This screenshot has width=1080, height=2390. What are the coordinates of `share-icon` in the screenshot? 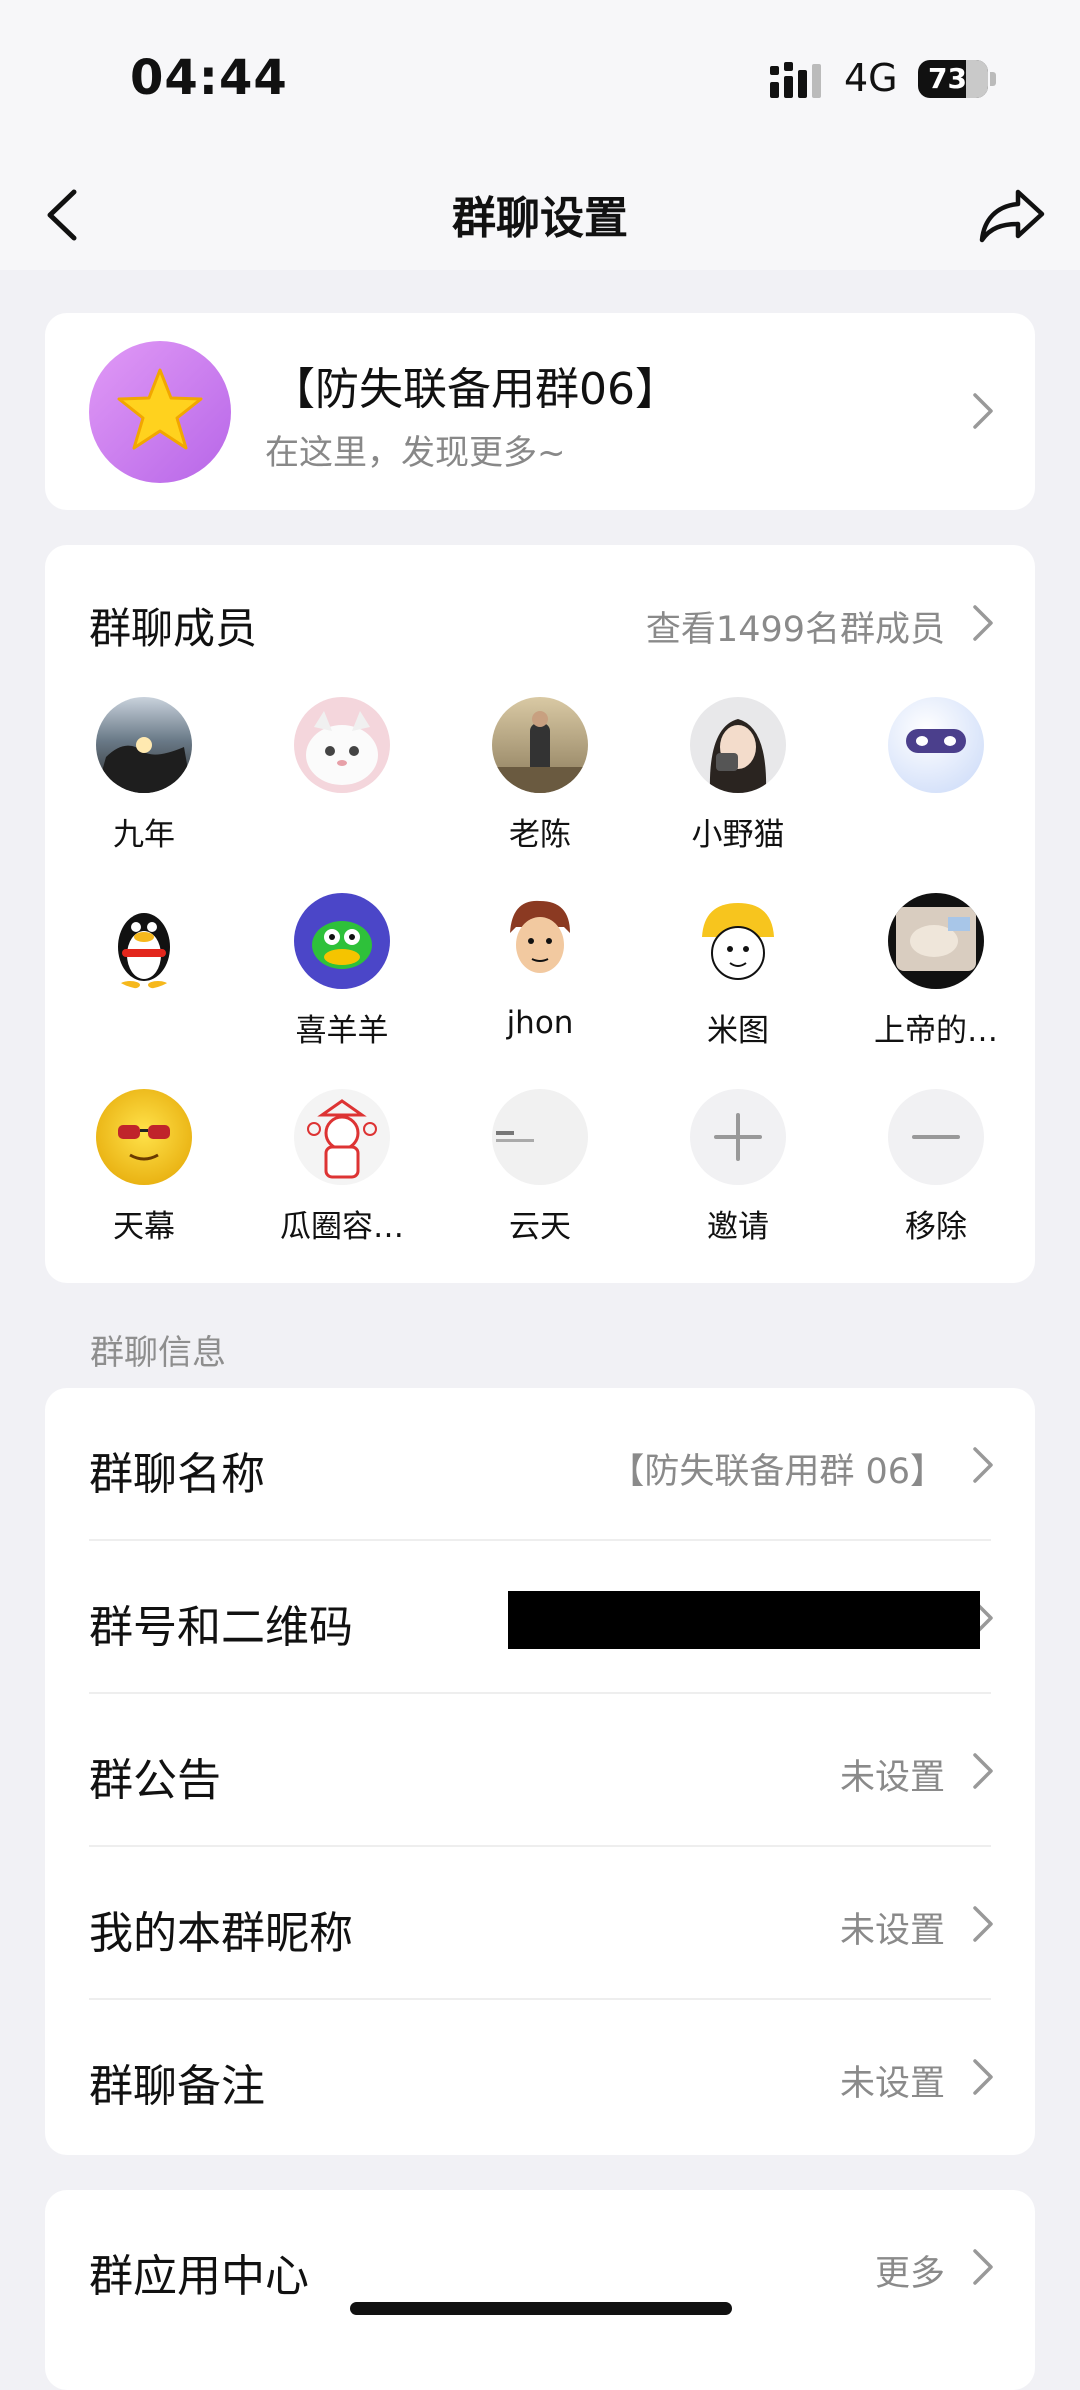 It's located at (1012, 216).